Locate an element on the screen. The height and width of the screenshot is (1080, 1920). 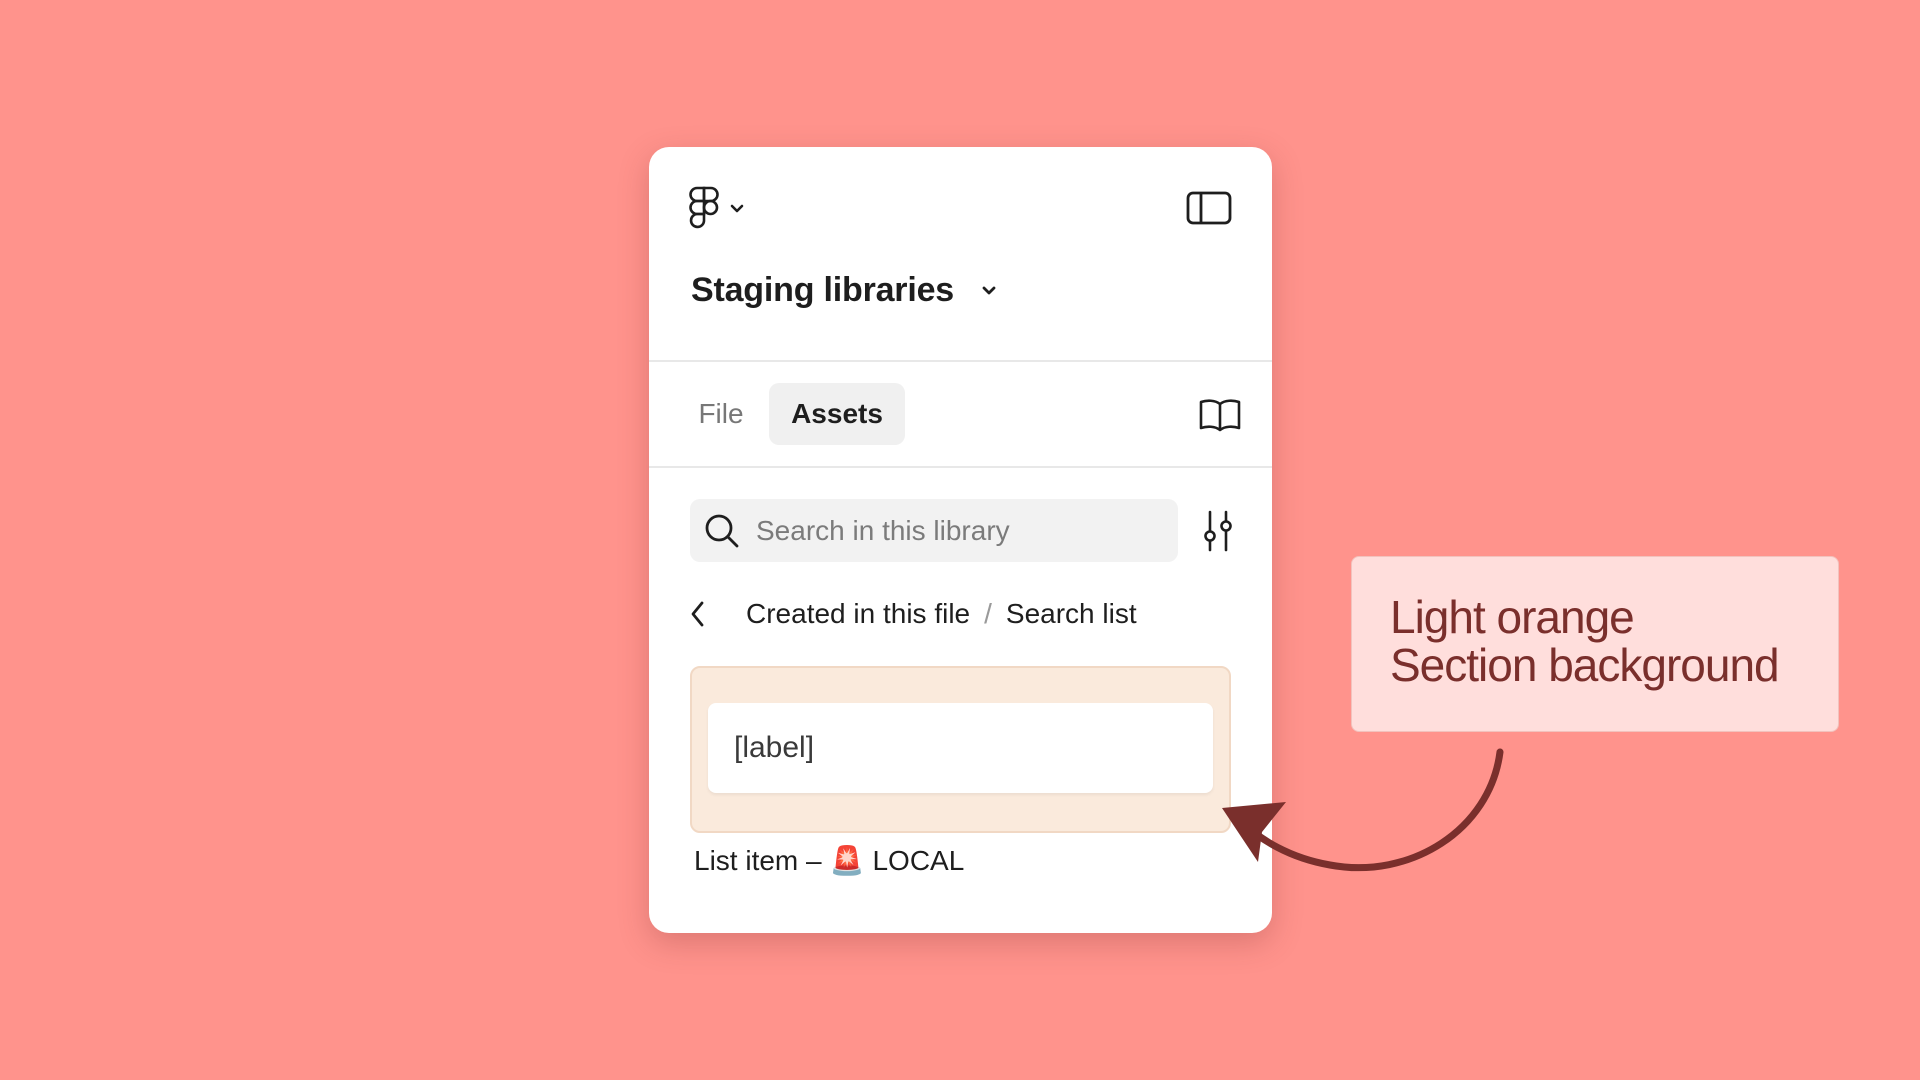
annotation-line: Light orange is located at coordinates (1512, 617).